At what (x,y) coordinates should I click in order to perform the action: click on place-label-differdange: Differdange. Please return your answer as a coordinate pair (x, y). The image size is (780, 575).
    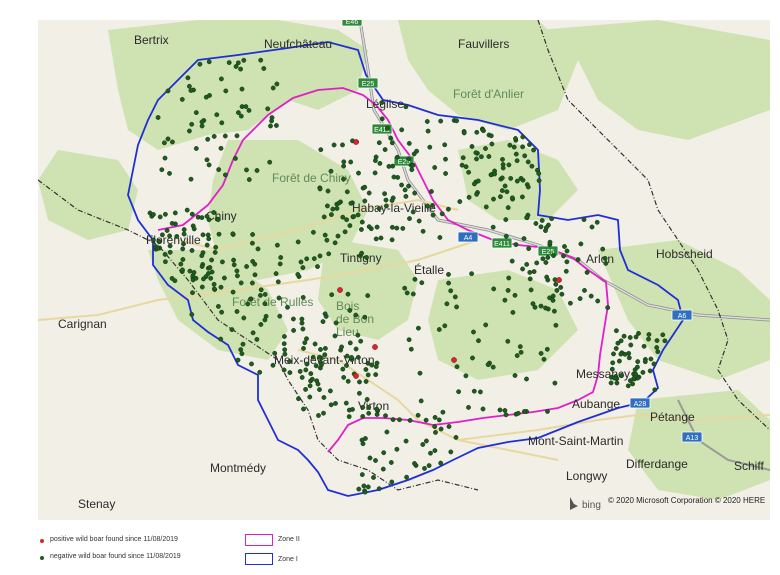
    Looking at the image, I should click on (657, 464).